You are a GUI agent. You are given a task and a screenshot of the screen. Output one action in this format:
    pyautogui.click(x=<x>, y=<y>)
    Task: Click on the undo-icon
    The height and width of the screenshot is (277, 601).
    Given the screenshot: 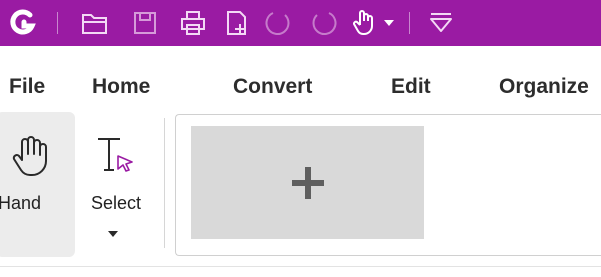 What is the action you would take?
    pyautogui.click(x=279, y=23)
    